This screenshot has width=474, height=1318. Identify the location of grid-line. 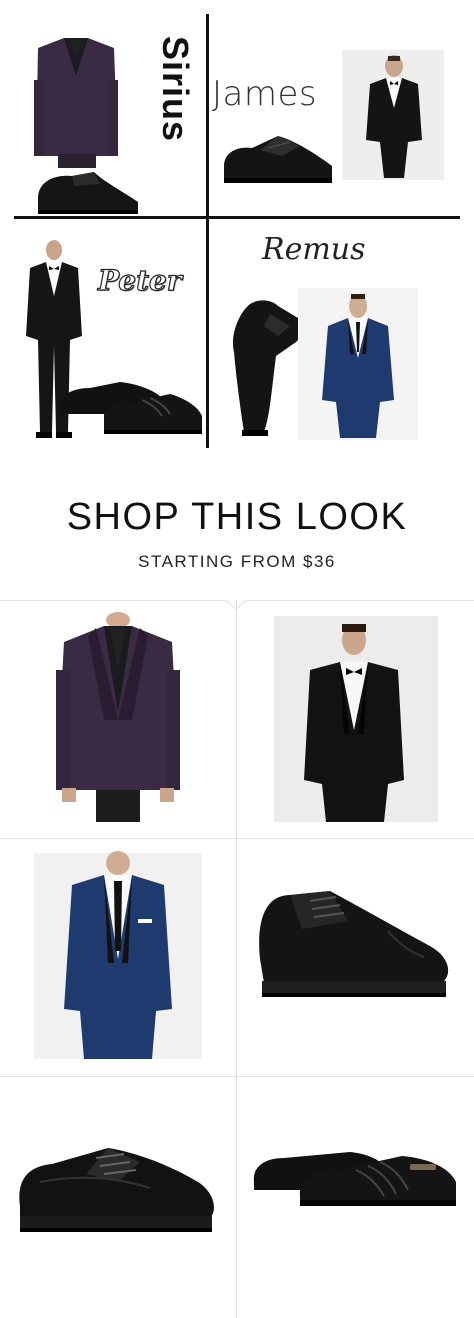
(236, 959).